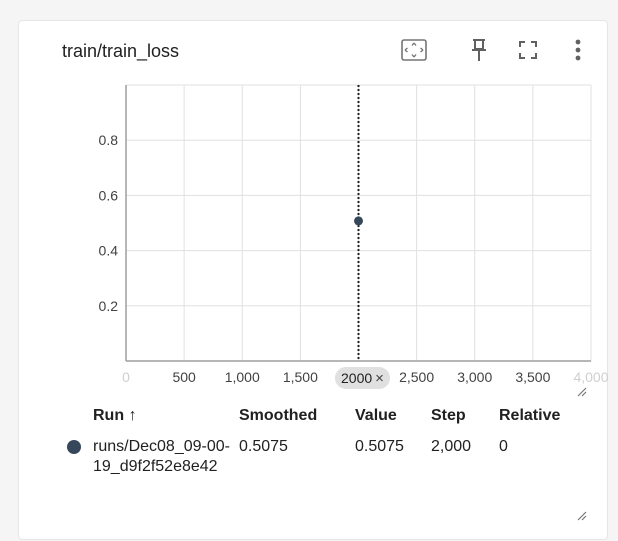 The image size is (618, 541). Describe the element at coordinates (76, 457) in the screenshot. I see `run-color-cell` at that location.